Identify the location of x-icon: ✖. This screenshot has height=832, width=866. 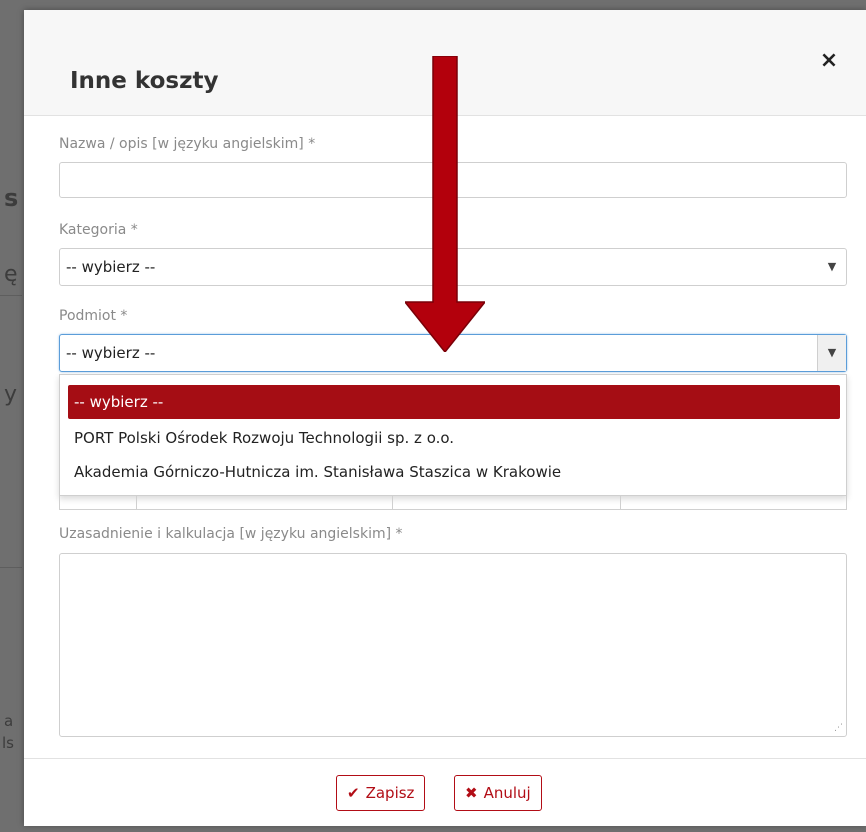
(471, 793).